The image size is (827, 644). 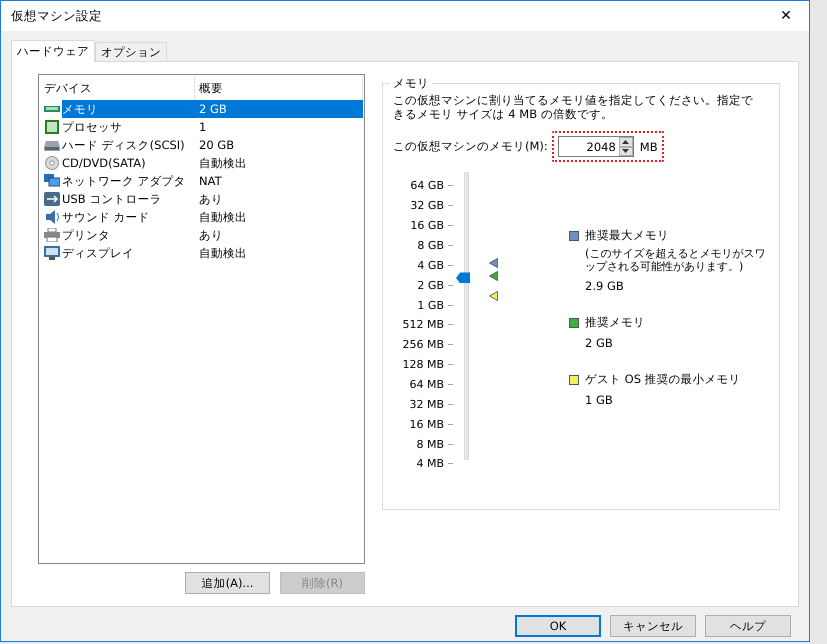 I want to click on down-arrow-icon, so click(x=626, y=151).